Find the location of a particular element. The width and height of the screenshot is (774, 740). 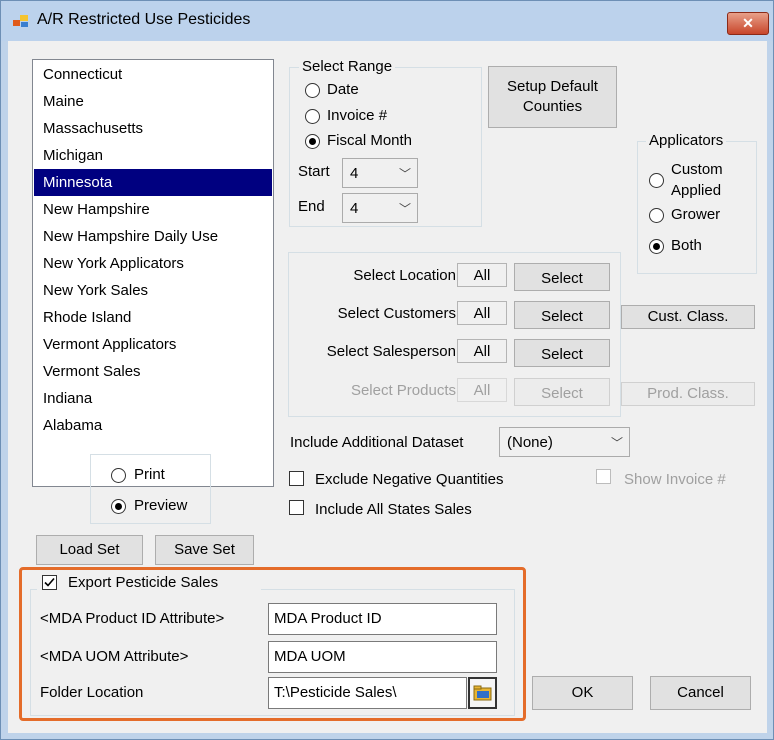

exclude-negative-checkbox is located at coordinates (296, 478).